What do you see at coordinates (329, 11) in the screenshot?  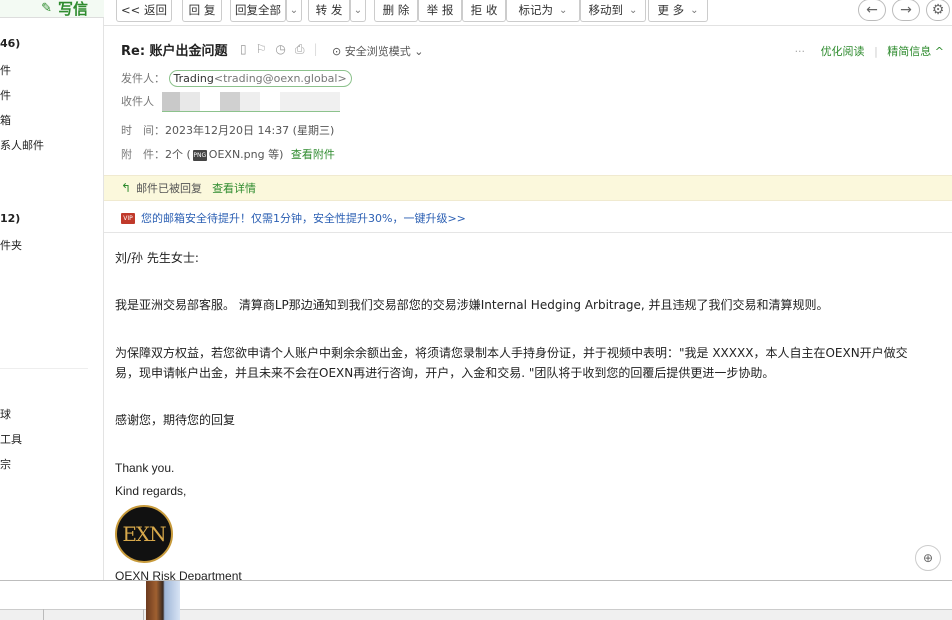 I see `forward-button: 转 发` at bounding box center [329, 11].